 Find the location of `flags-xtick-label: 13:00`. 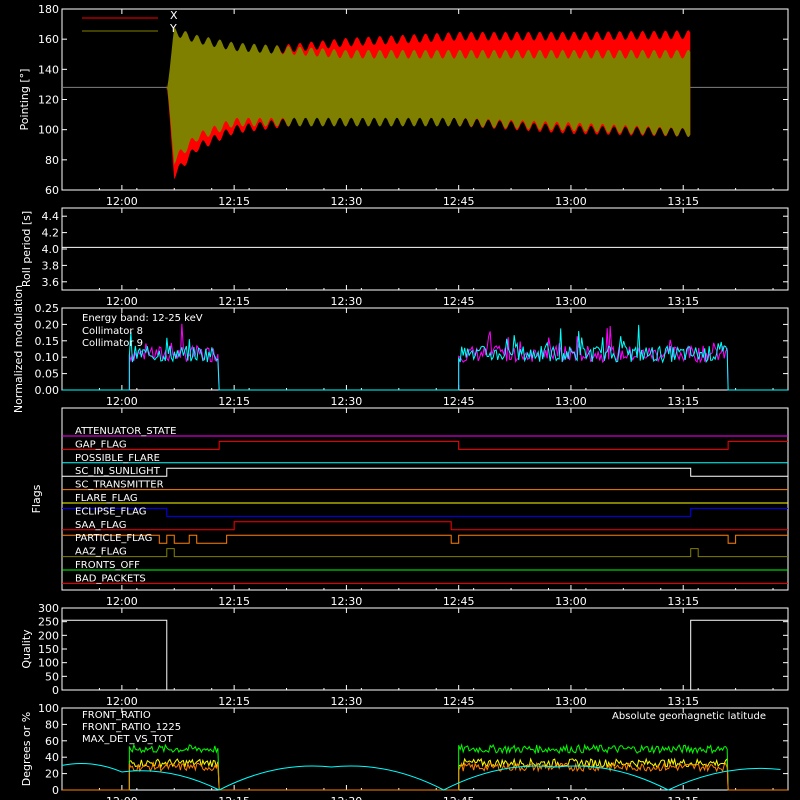

flags-xtick-label: 13:00 is located at coordinates (571, 601).